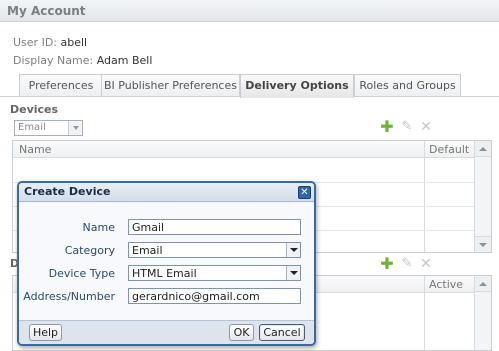 This screenshot has width=499, height=351. Describe the element at coordinates (69, 296) in the screenshot. I see `address-label: Address/Number` at that location.